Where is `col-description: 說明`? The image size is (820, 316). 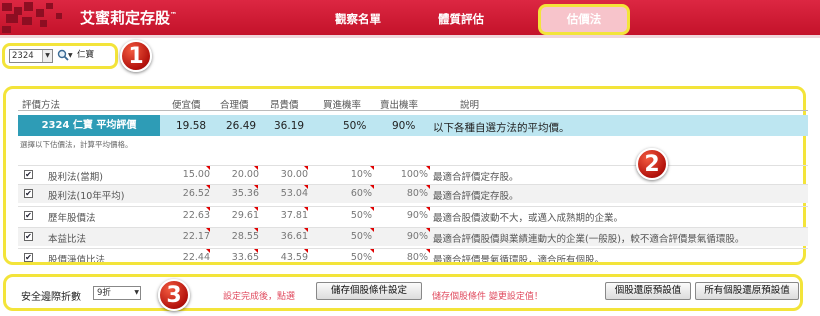
col-description: 說明 is located at coordinates (470, 105).